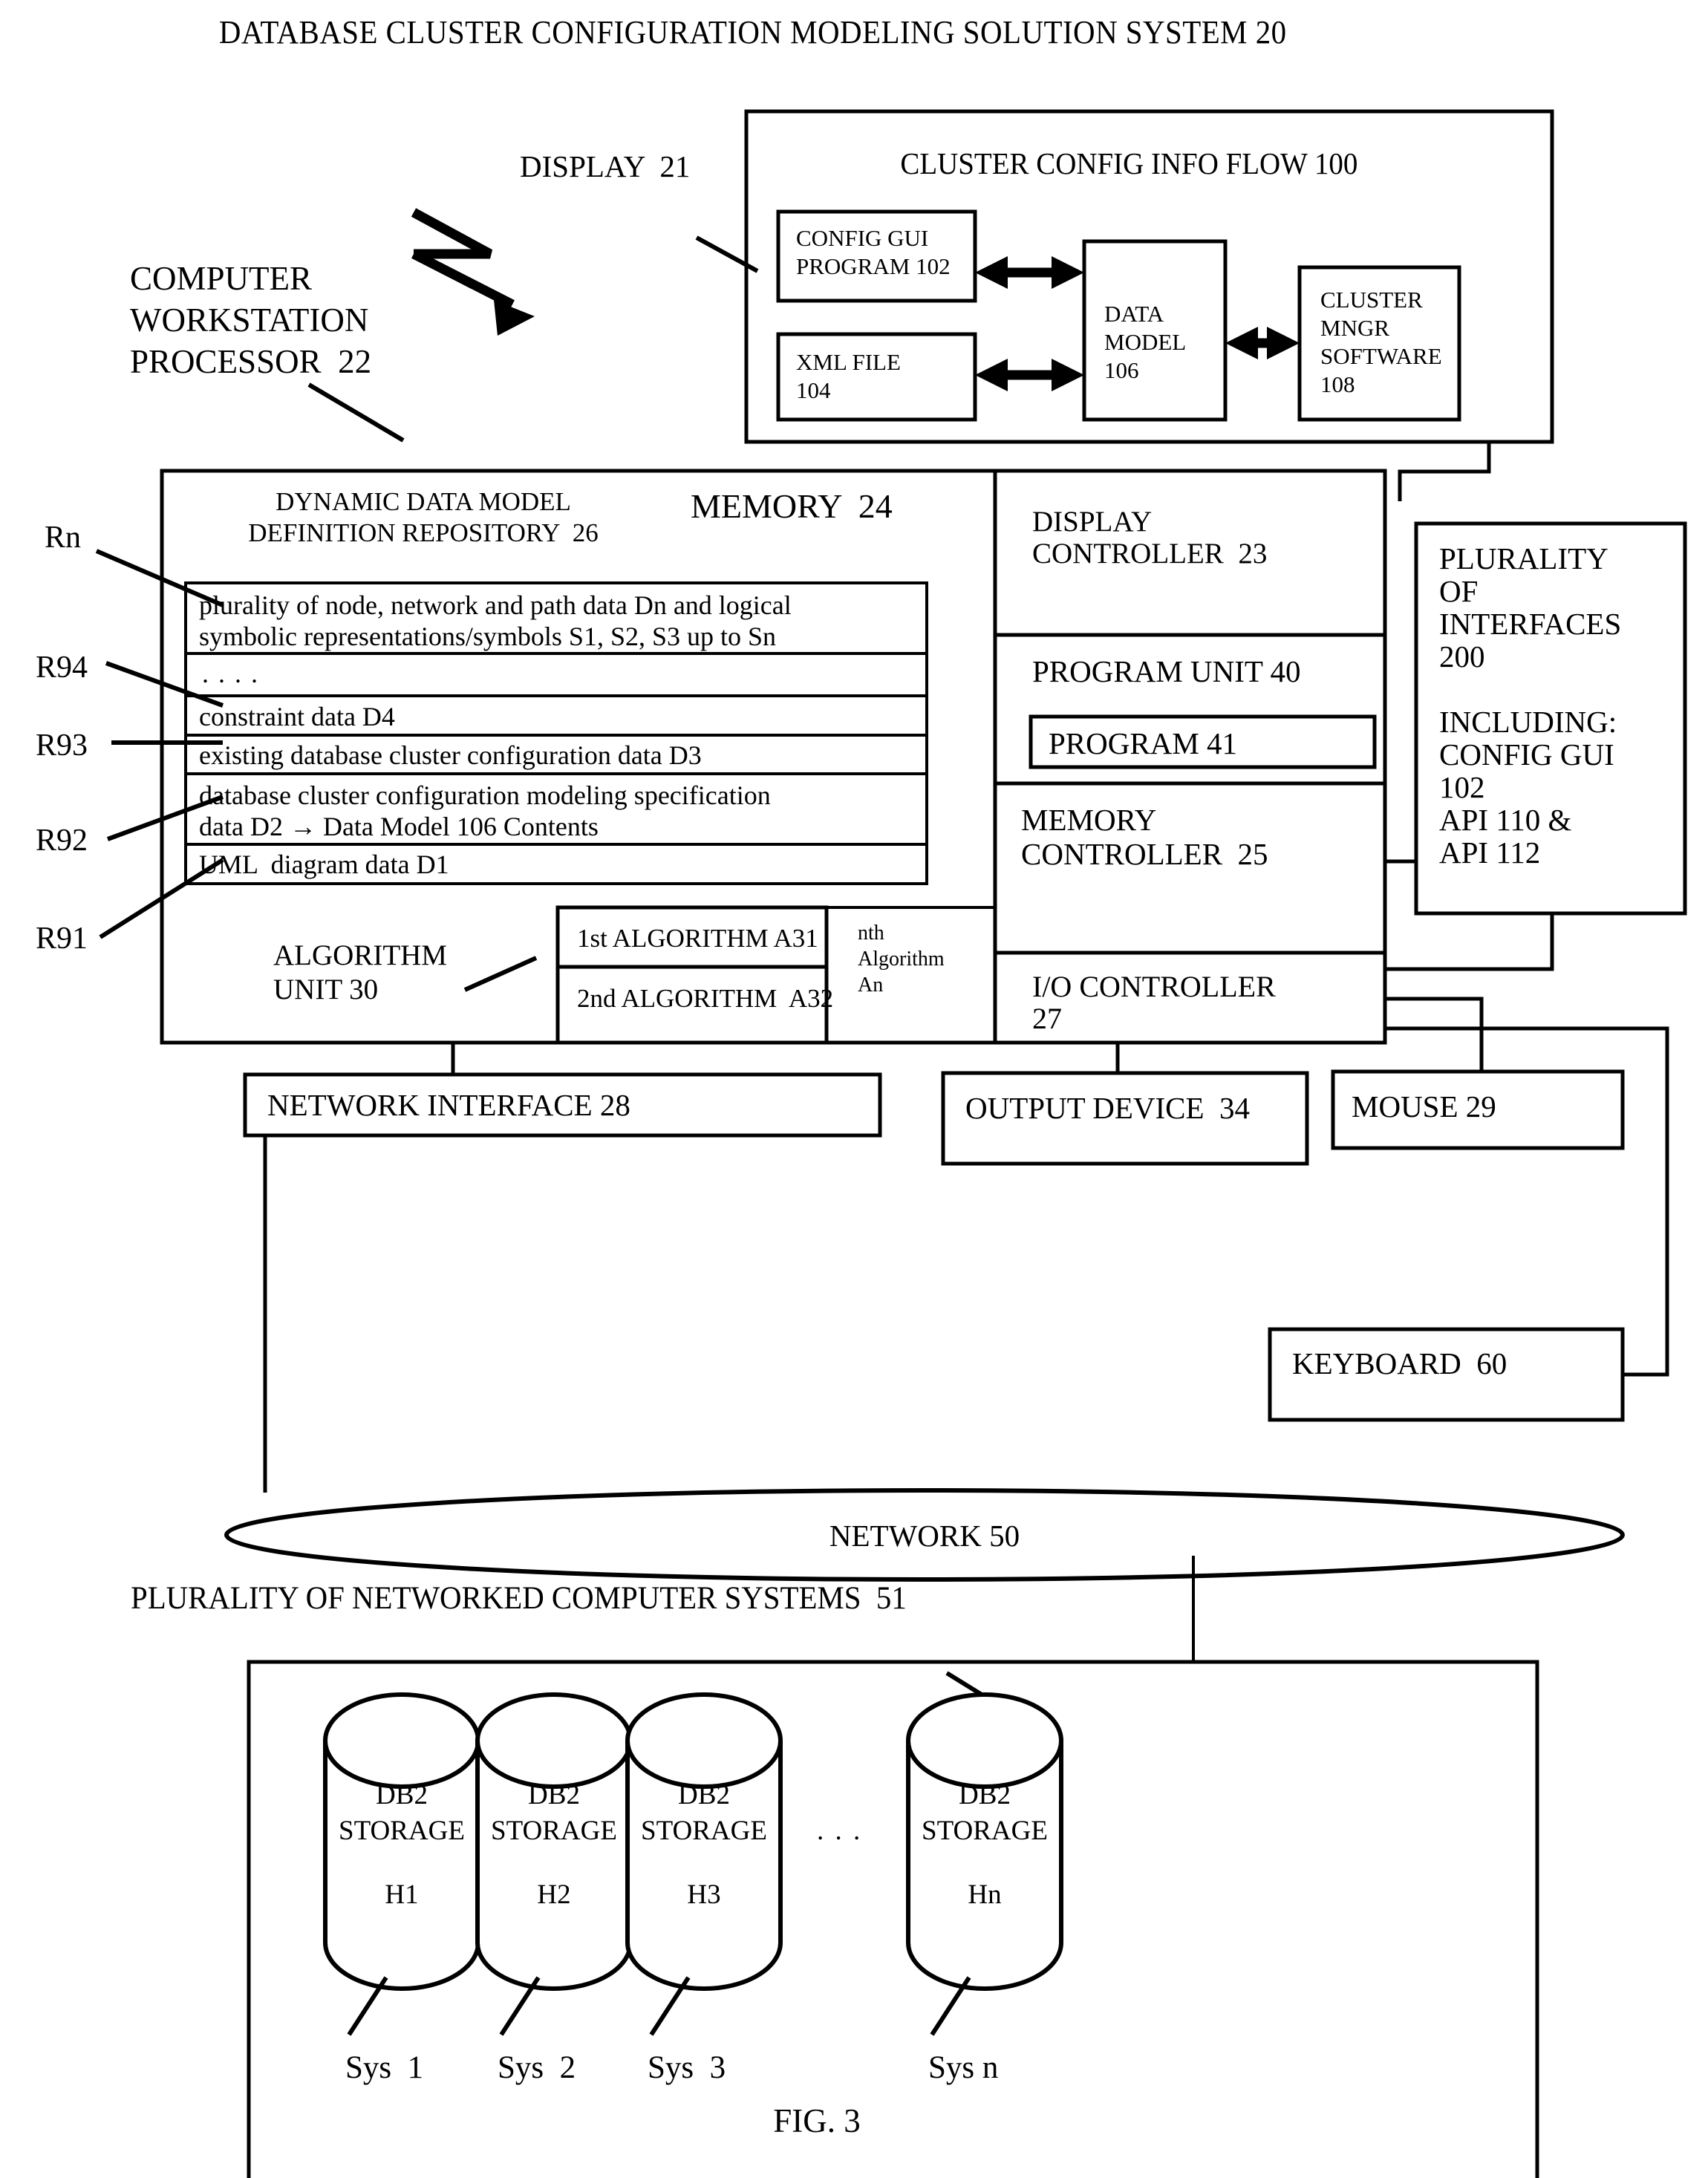 The height and width of the screenshot is (2178, 1708). I want to click on ref-marker-r93: R93, so click(62, 745).